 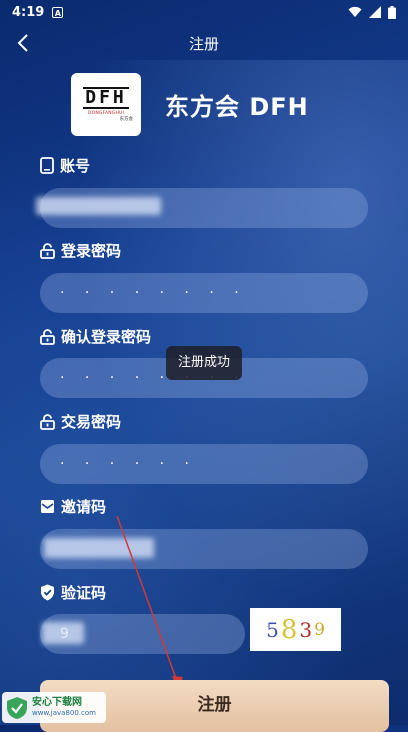 I want to click on shield-check-icon, so click(x=47, y=592).